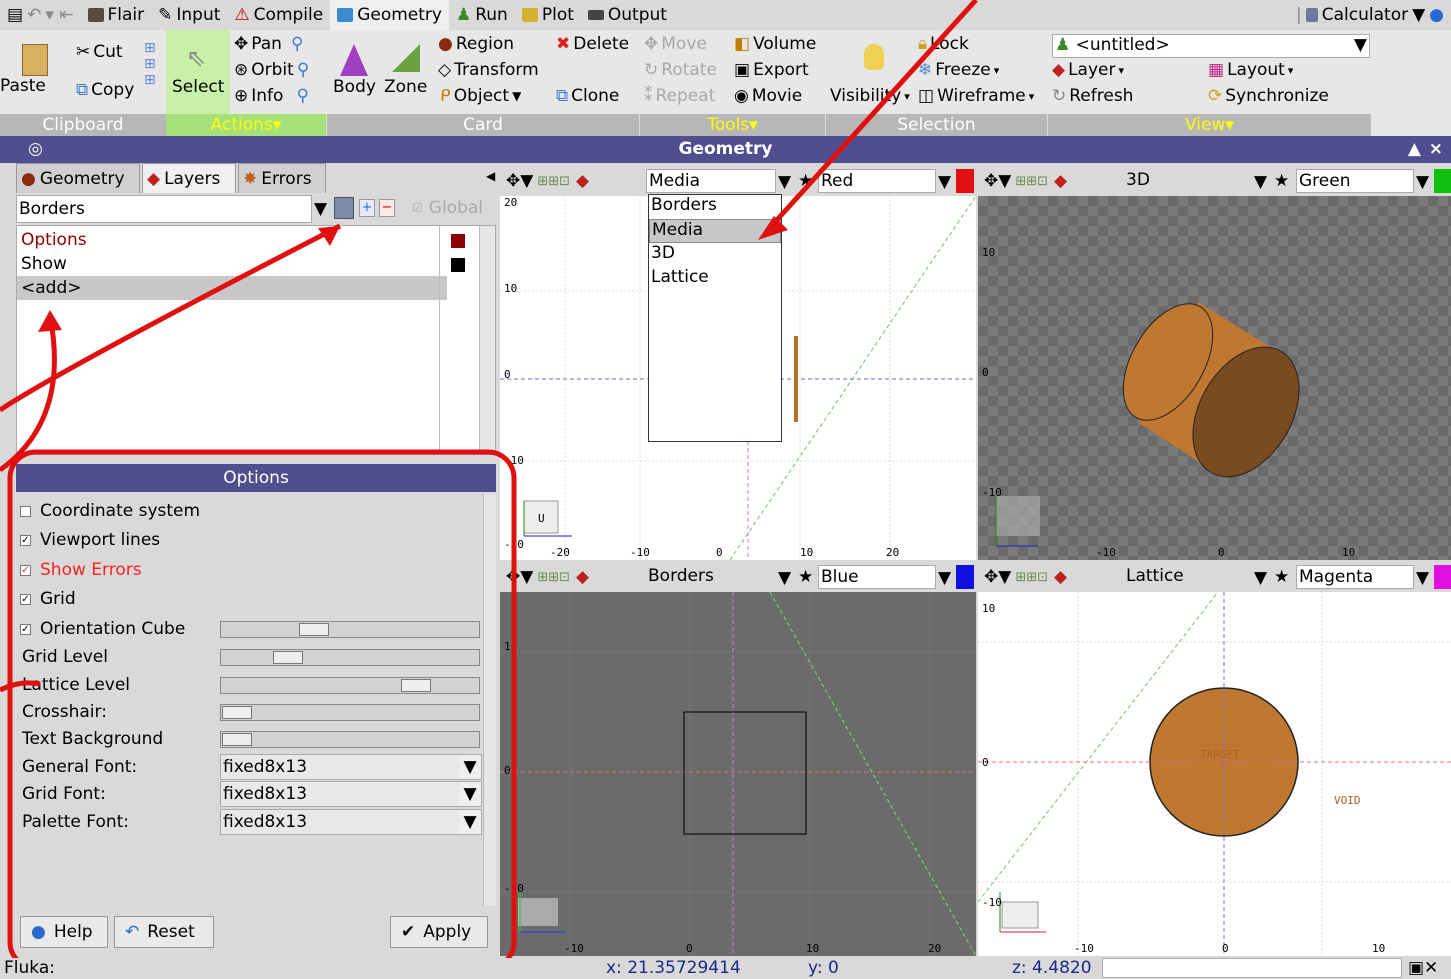 The width and height of the screenshot is (1451, 979). I want to click on viewport-color-select: Red, so click(877, 181).